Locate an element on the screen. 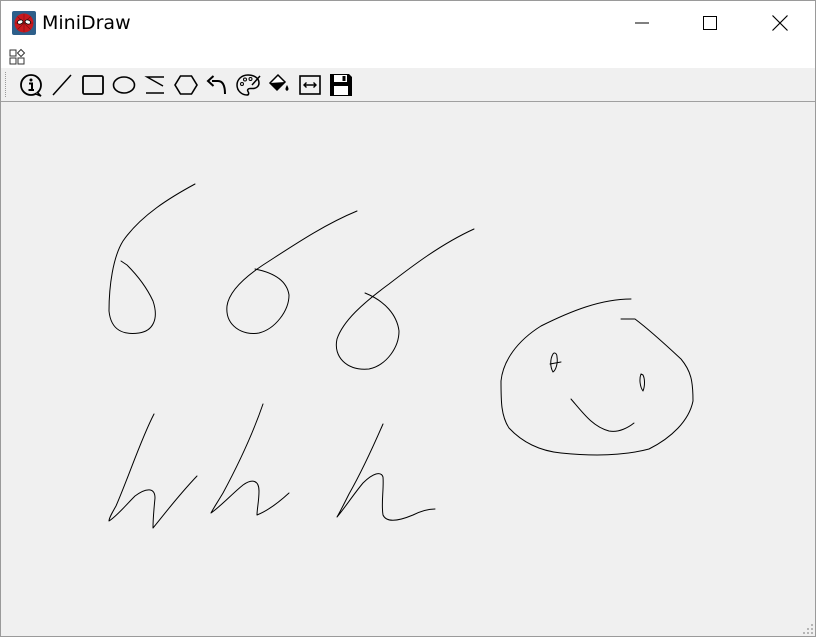  spiderman-app-icon is located at coordinates (24, 23).